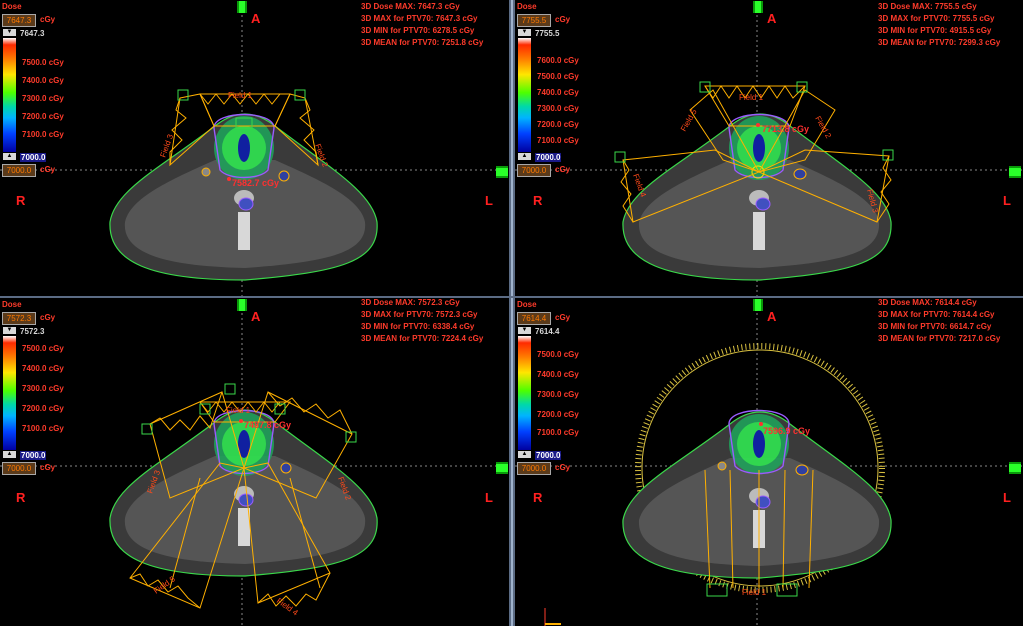 This screenshot has width=1023, height=626. Describe the element at coordinates (418, 326) in the screenshot. I see `stat-ptv-min: 3D MIN for PTV70: 6338.4 cGy` at that location.